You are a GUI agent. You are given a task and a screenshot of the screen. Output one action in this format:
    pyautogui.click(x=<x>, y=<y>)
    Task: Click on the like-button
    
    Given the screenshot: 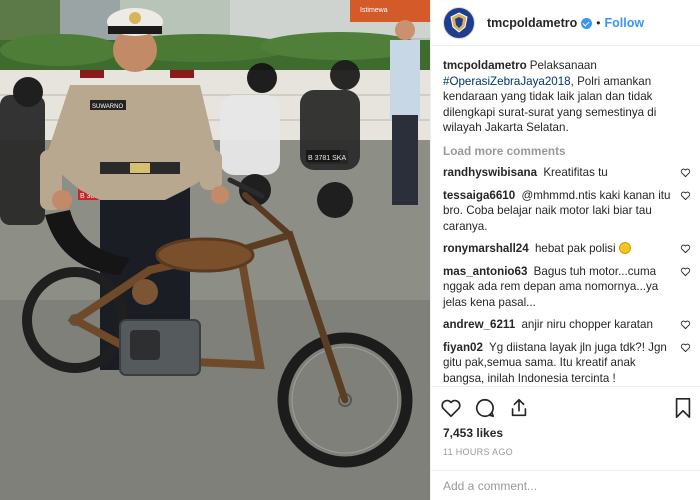 What is the action you would take?
    pyautogui.click(x=451, y=408)
    